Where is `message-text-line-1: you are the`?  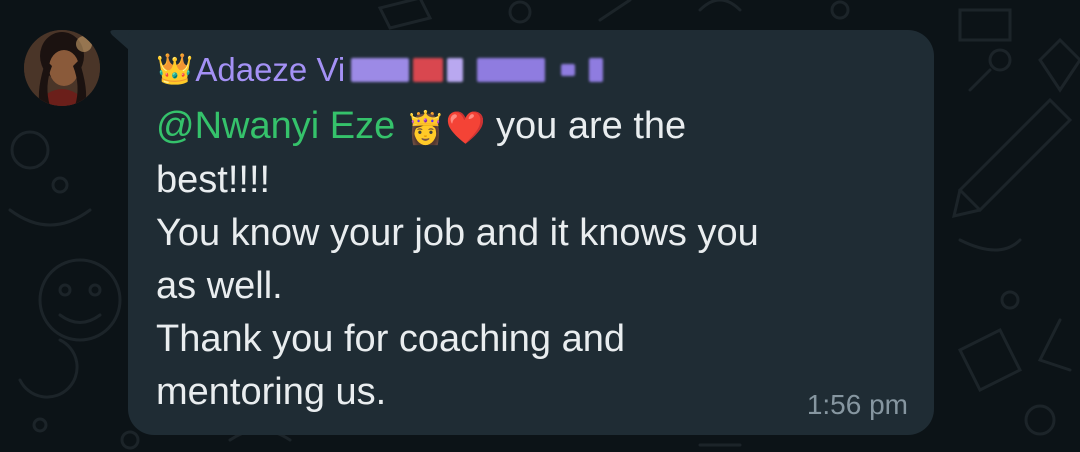 message-text-line-1: you are the is located at coordinates (586, 126).